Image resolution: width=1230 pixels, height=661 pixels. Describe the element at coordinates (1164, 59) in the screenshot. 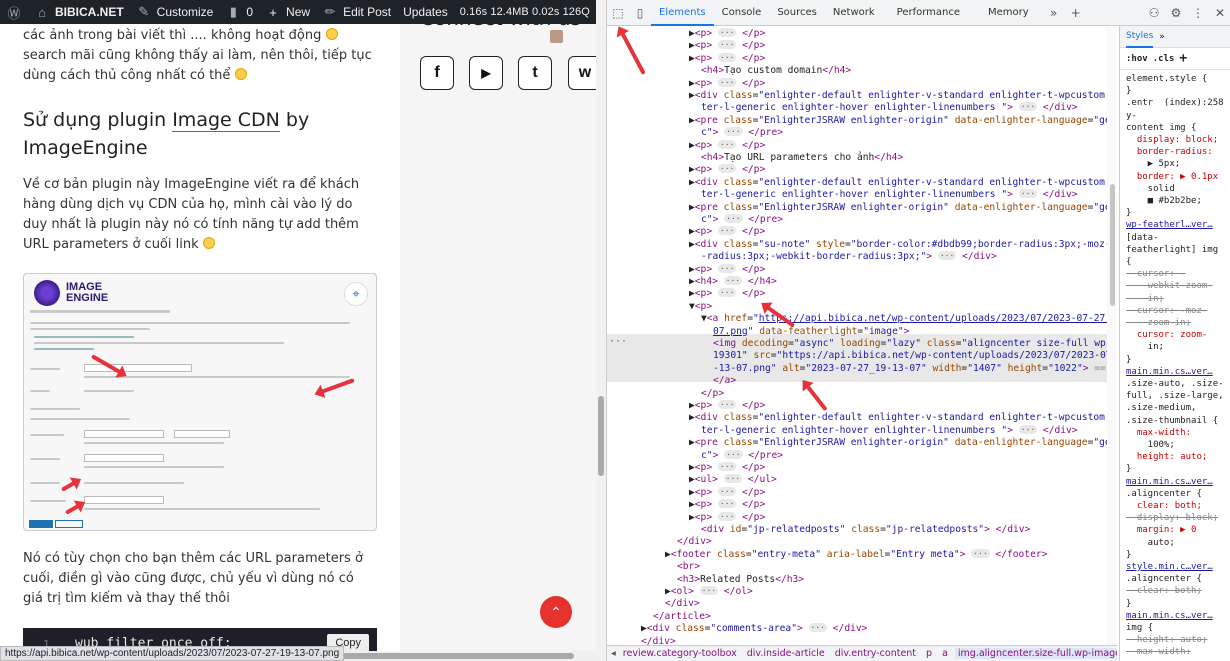

I see `cls-toggle: .cls` at that location.